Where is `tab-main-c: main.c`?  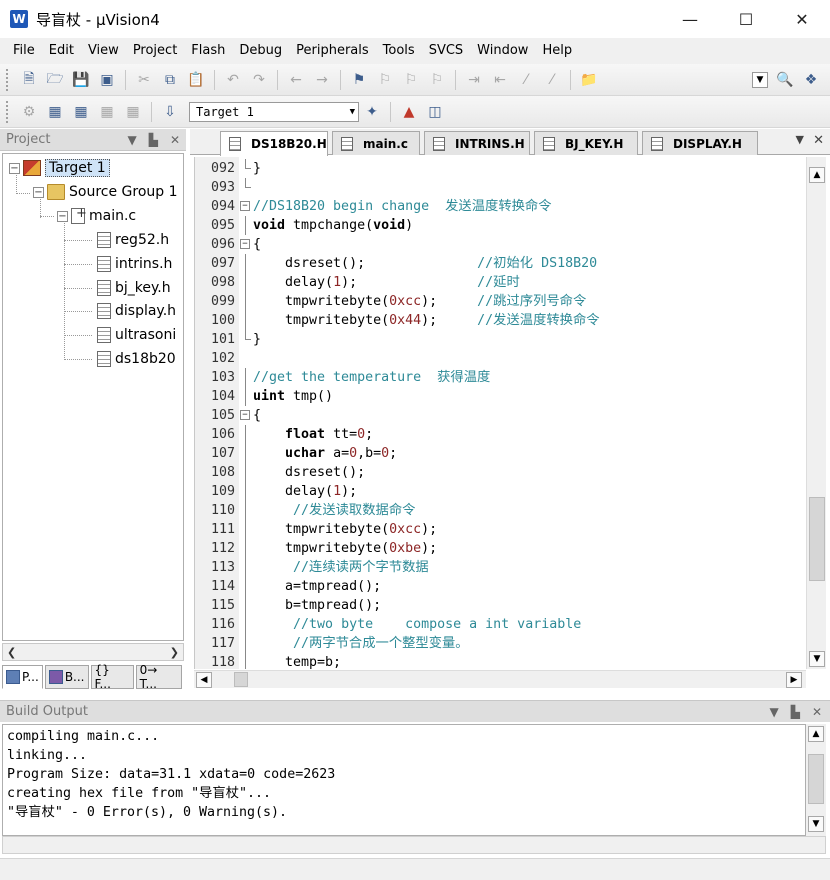 tab-main-c: main.c is located at coordinates (376, 143).